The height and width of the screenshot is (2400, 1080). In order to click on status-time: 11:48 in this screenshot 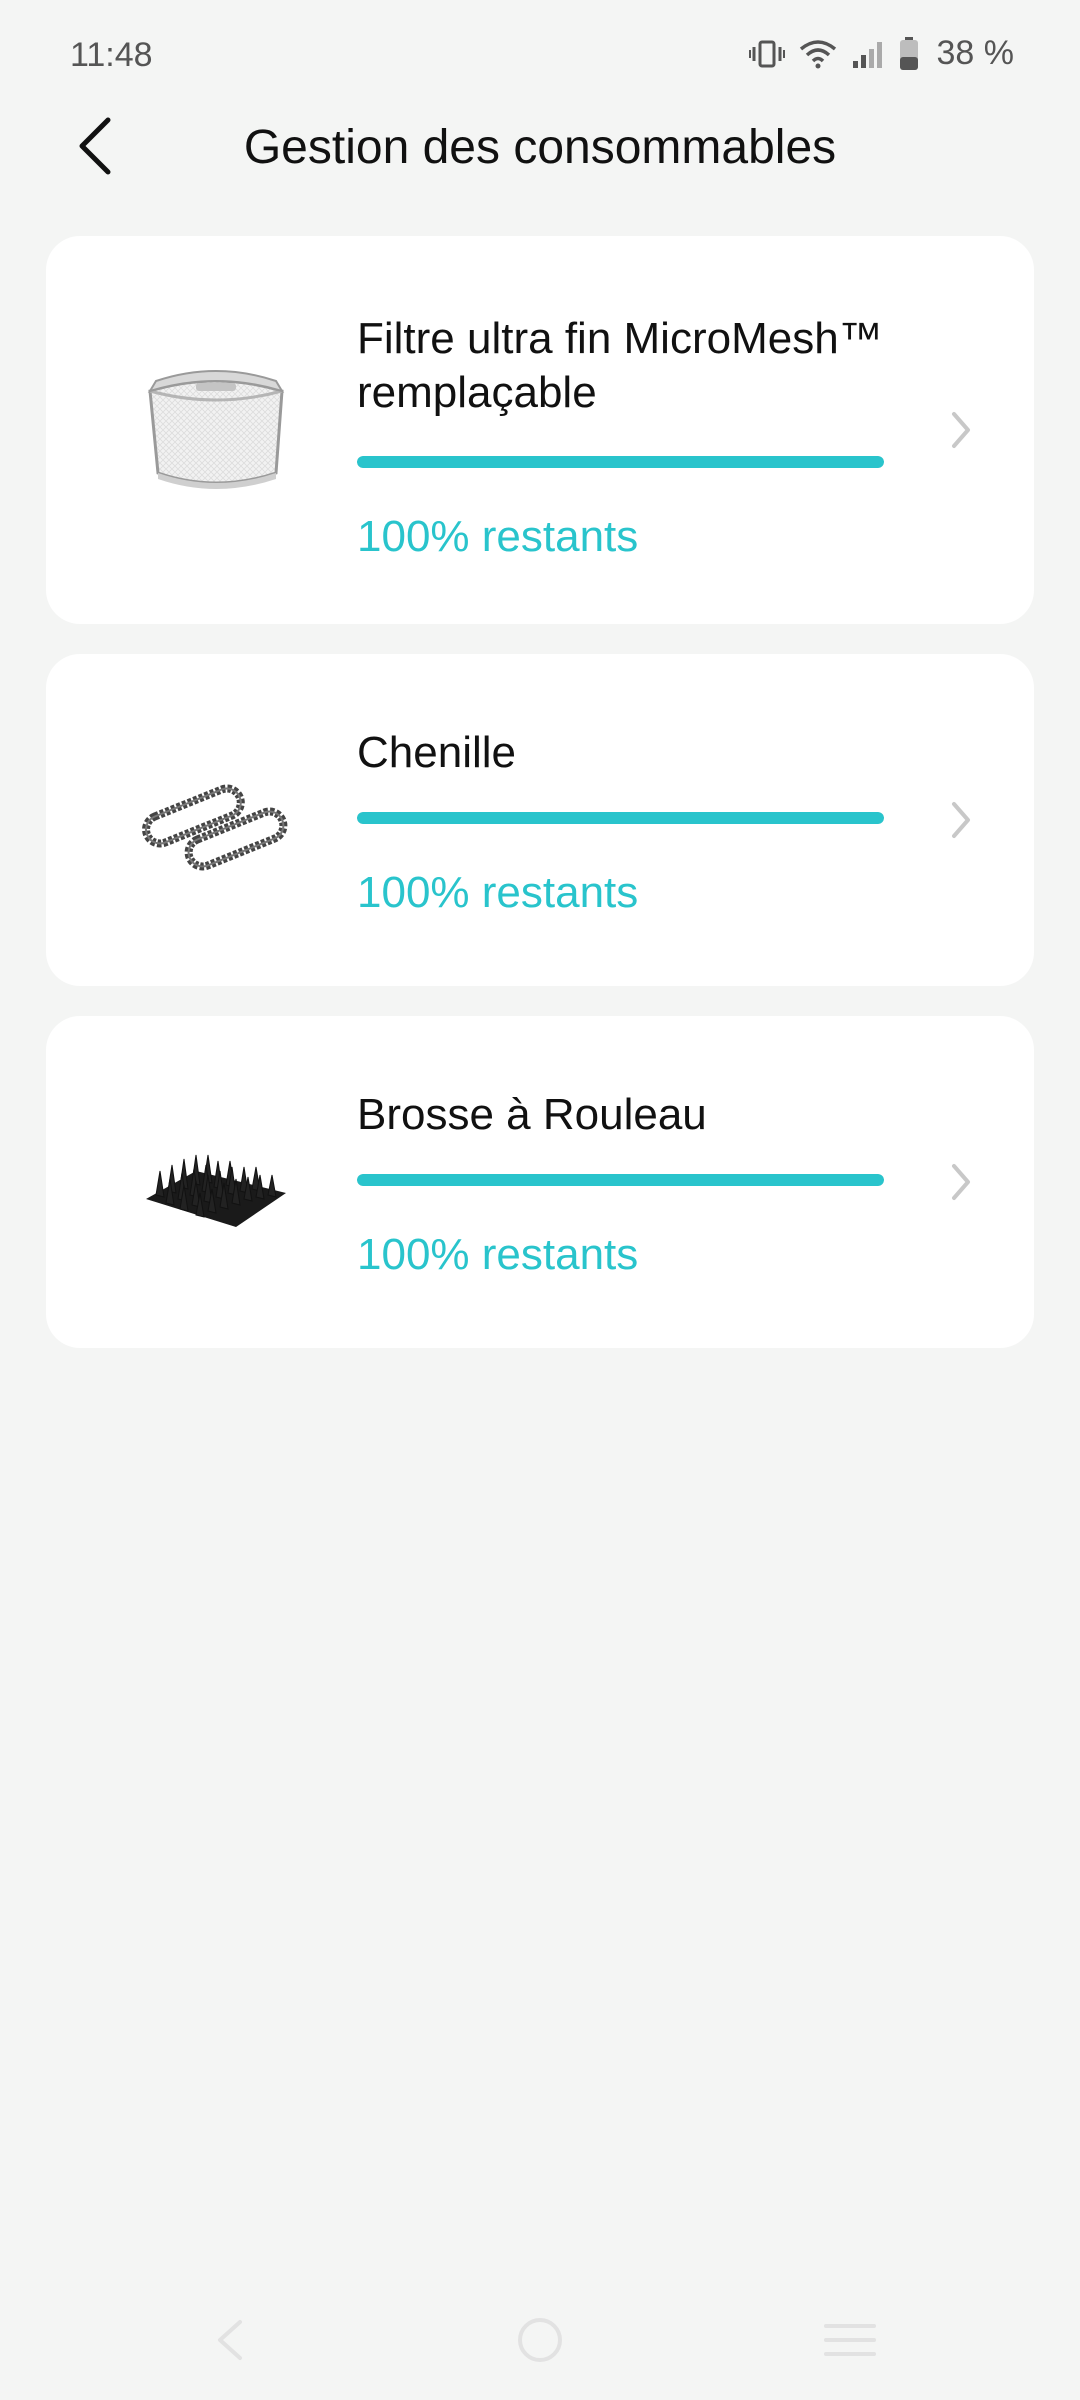, I will do `click(111, 55)`.